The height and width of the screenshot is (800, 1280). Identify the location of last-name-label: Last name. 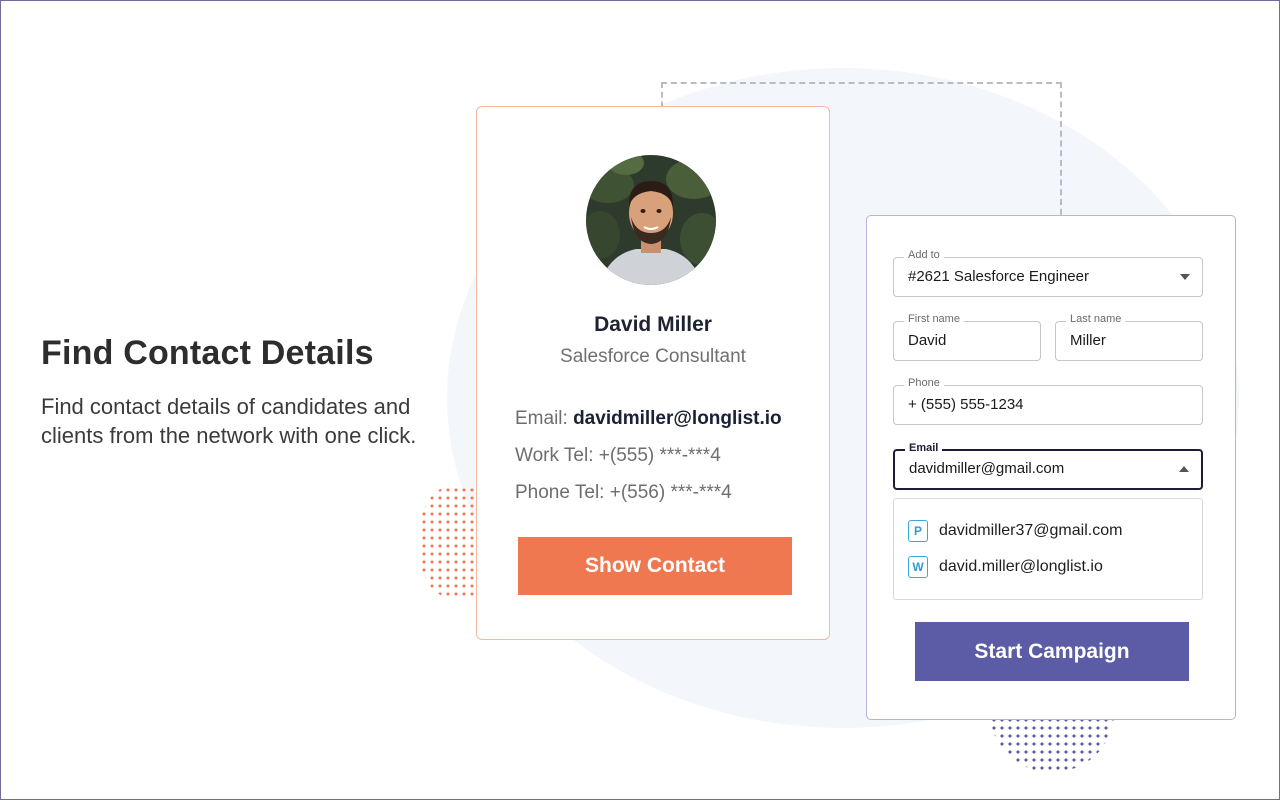
(1096, 319).